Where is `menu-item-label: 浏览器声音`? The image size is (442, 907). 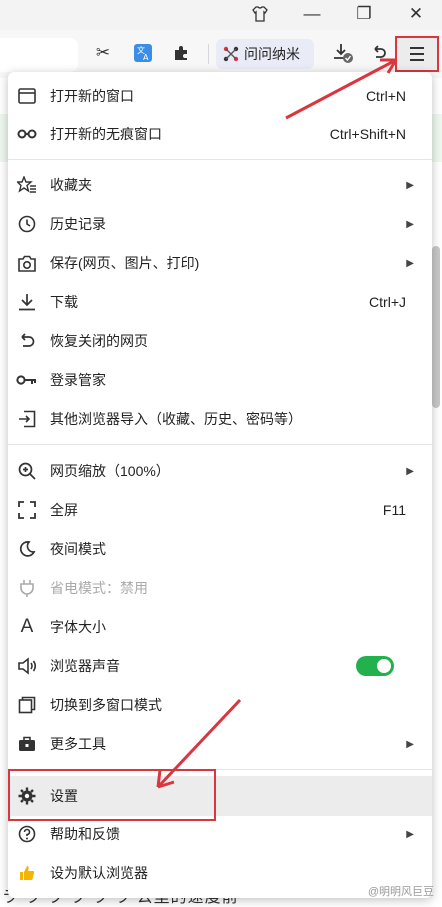 menu-item-label: 浏览器声音 is located at coordinates (85, 666).